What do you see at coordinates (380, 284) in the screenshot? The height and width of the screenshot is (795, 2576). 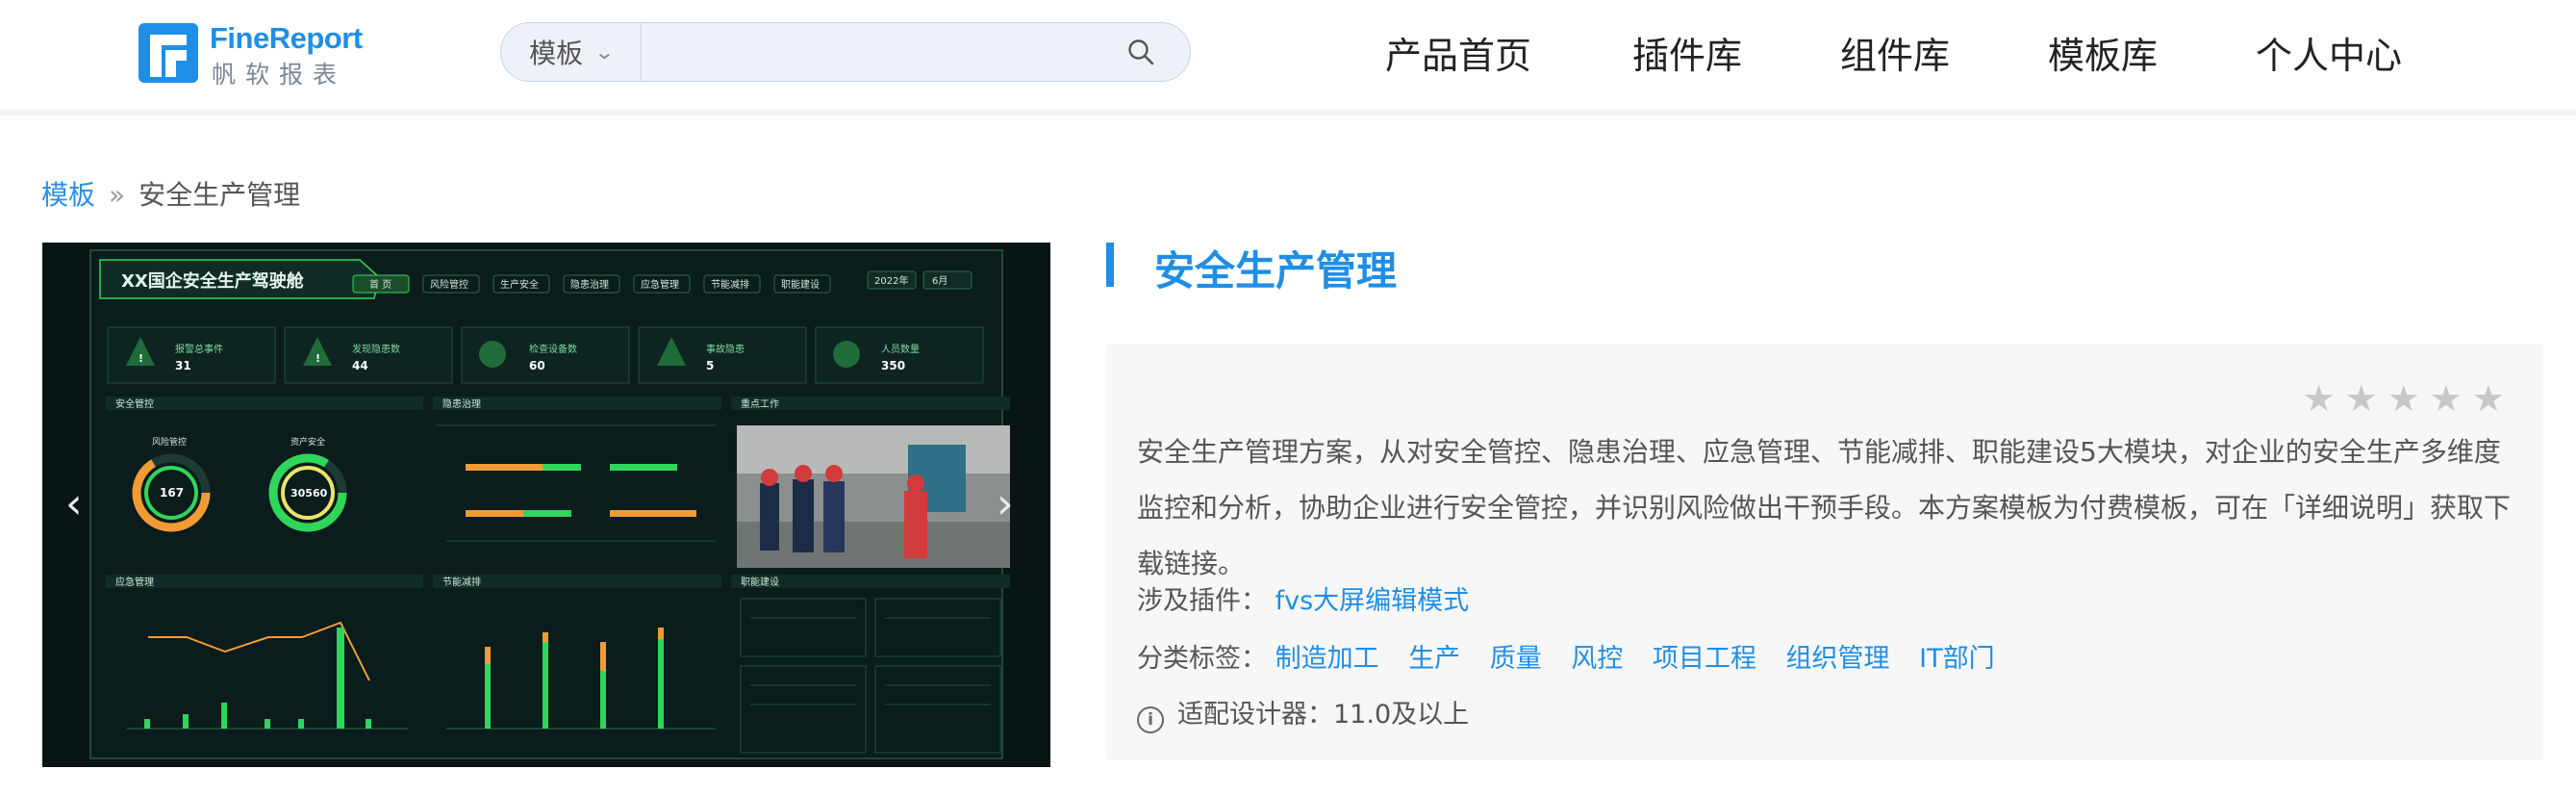 I see `dashboard-tab: 首 页` at bounding box center [380, 284].